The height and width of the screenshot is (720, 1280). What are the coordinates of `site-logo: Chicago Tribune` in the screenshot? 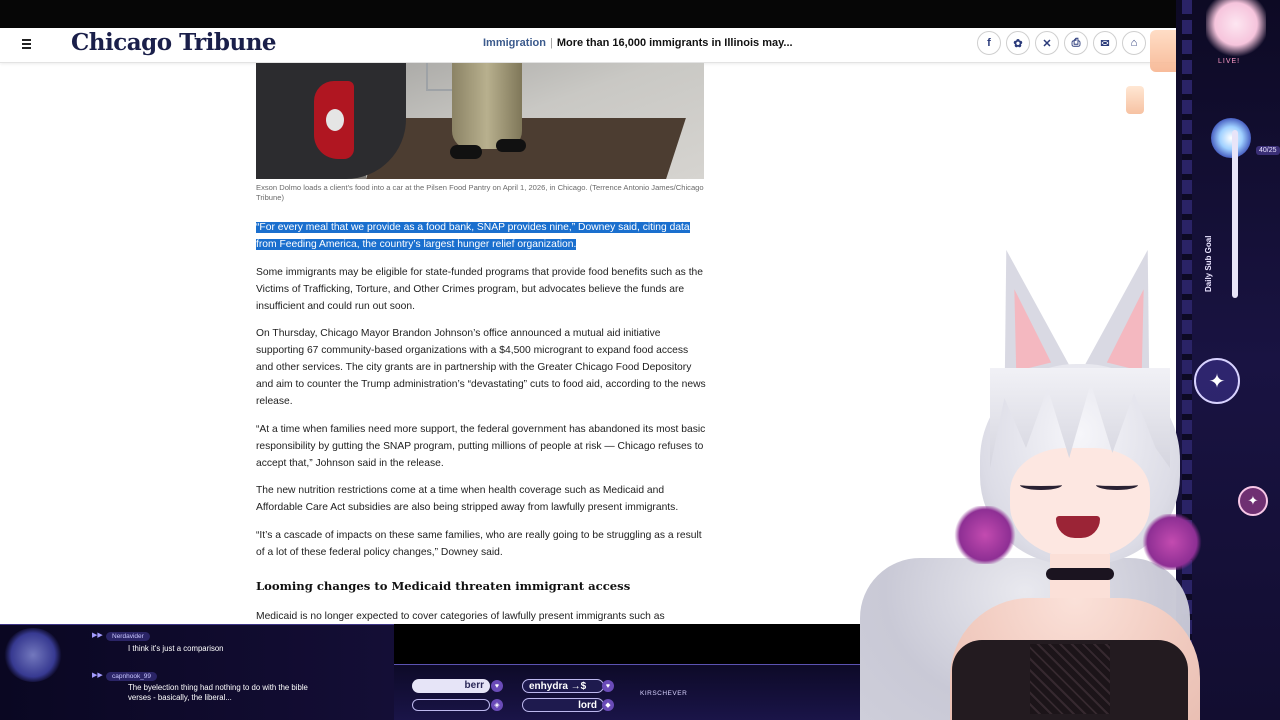 It's located at (174, 43).